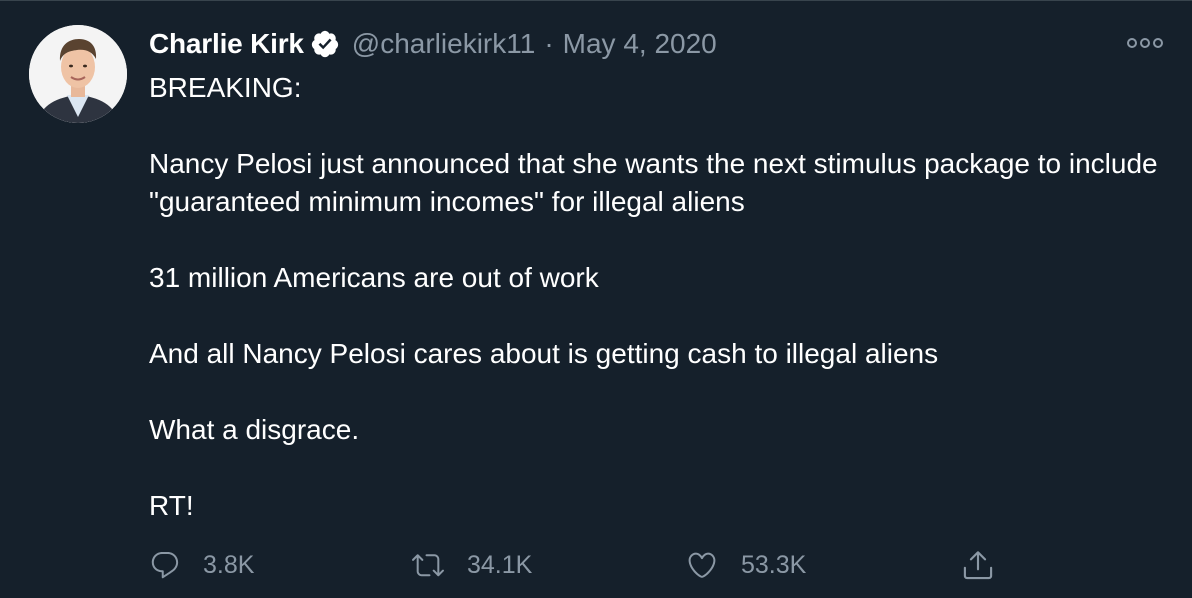 The height and width of the screenshot is (598, 1192). I want to click on reply-button: 3.8K, so click(201, 565).